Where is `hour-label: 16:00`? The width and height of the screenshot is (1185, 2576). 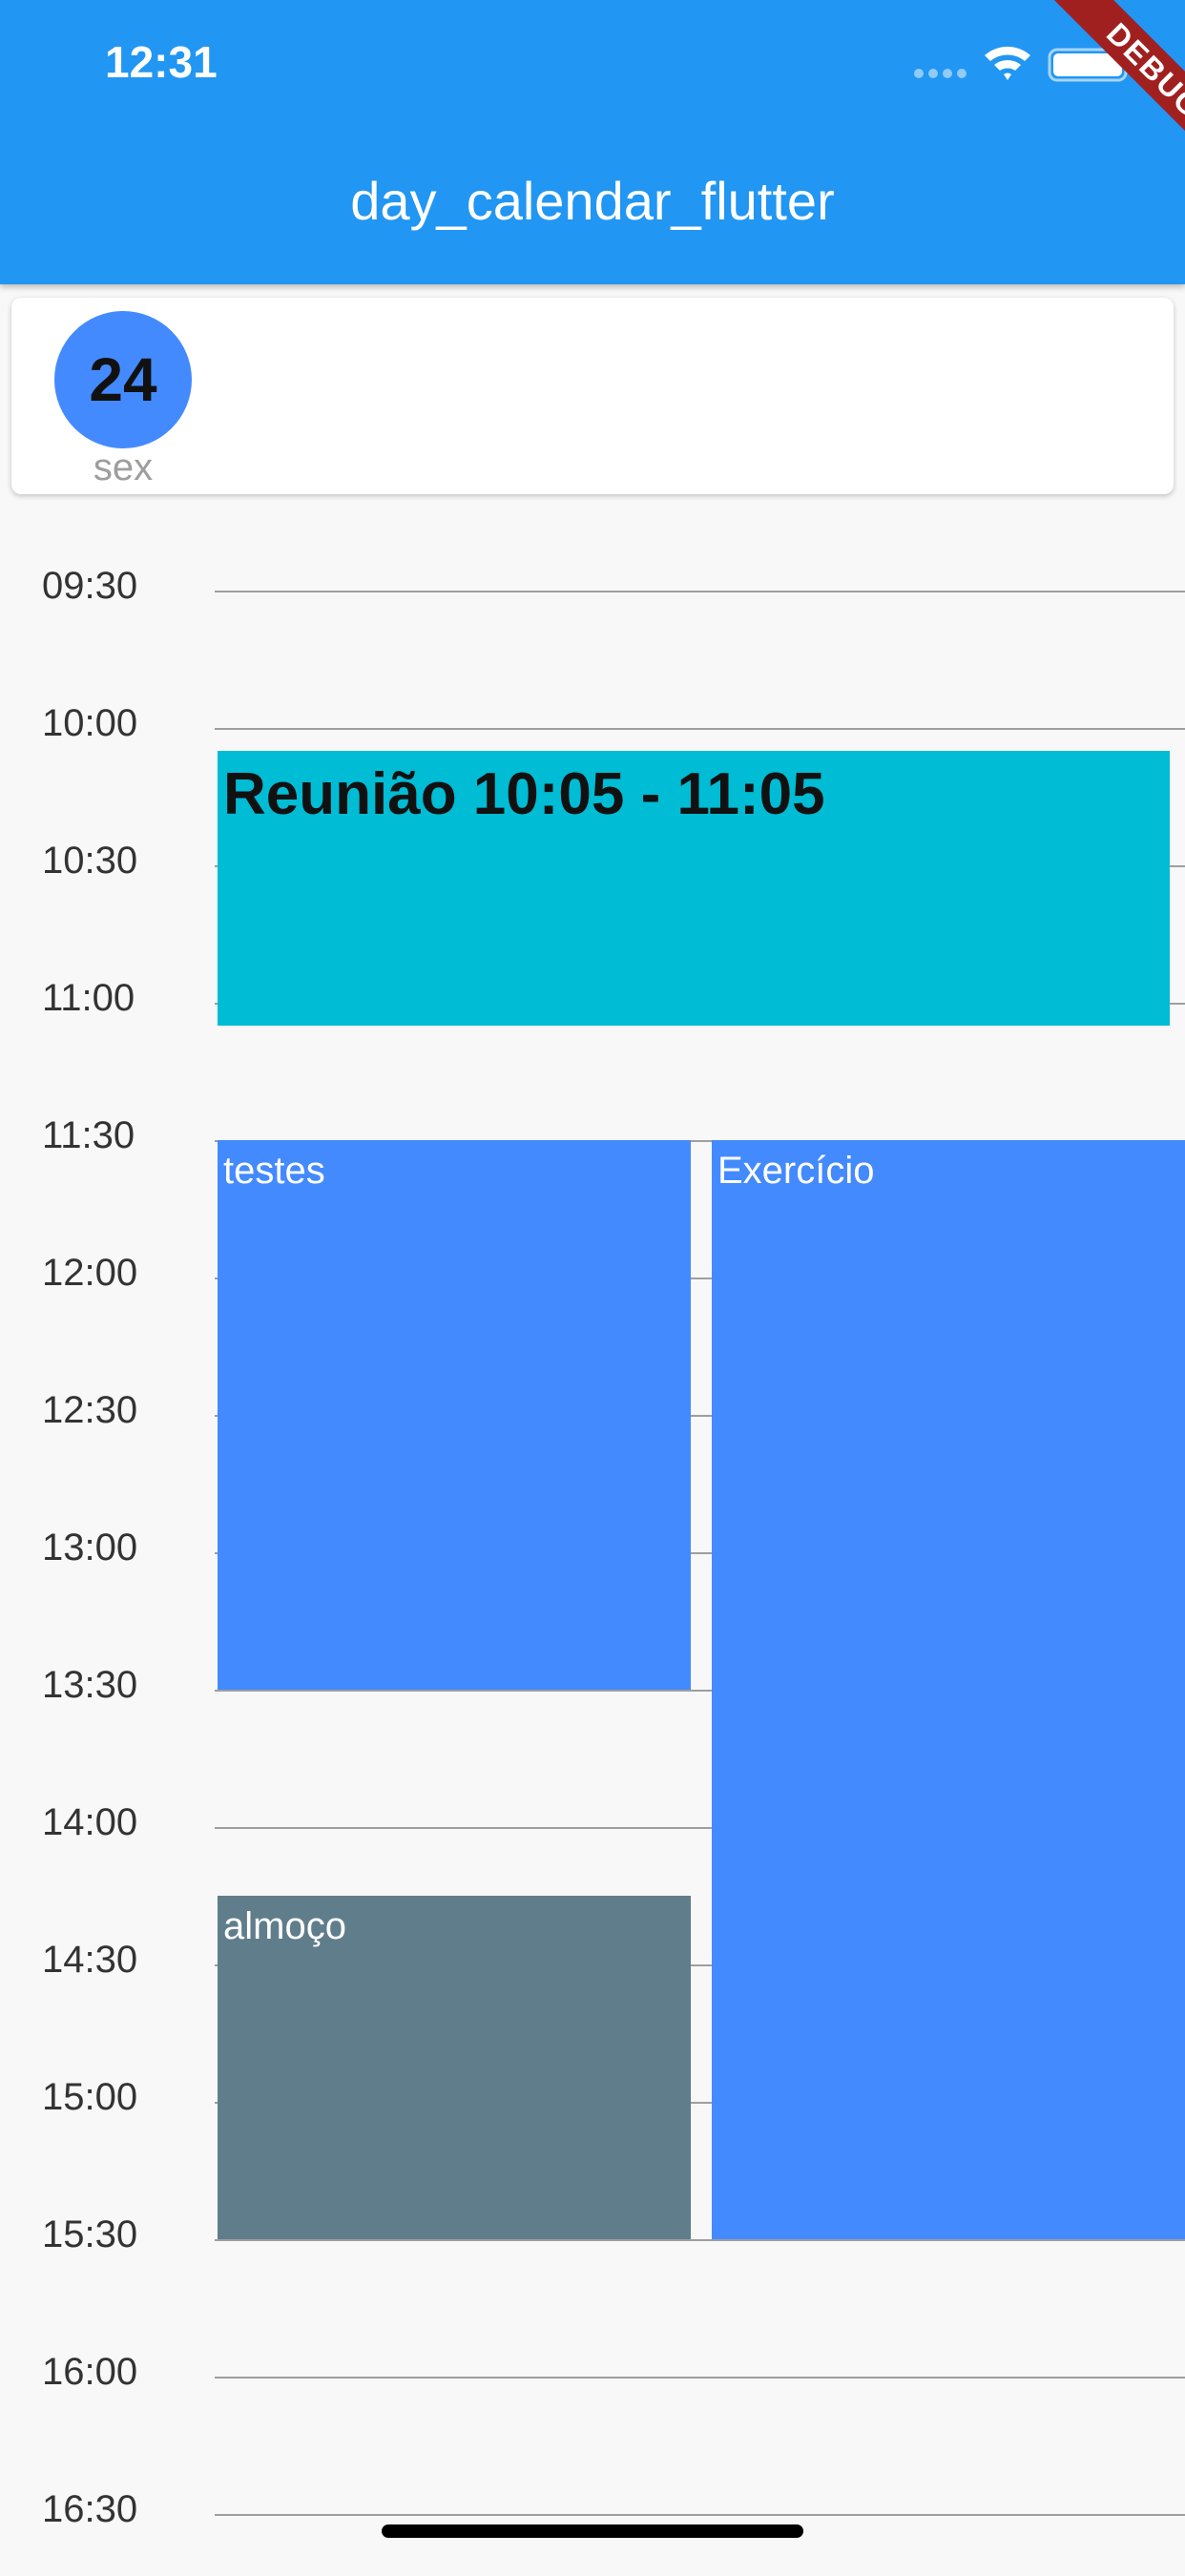 hour-label: 16:00 is located at coordinates (90, 2372).